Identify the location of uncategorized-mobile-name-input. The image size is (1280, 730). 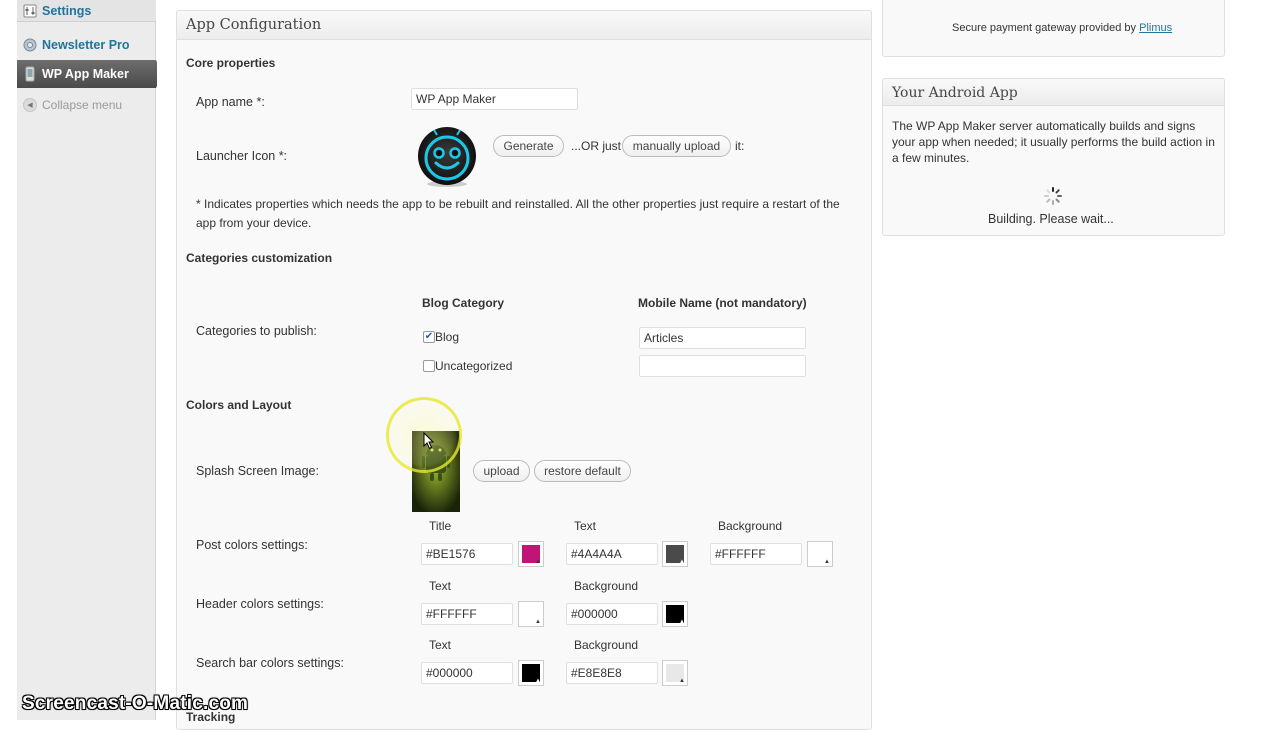
(722, 366).